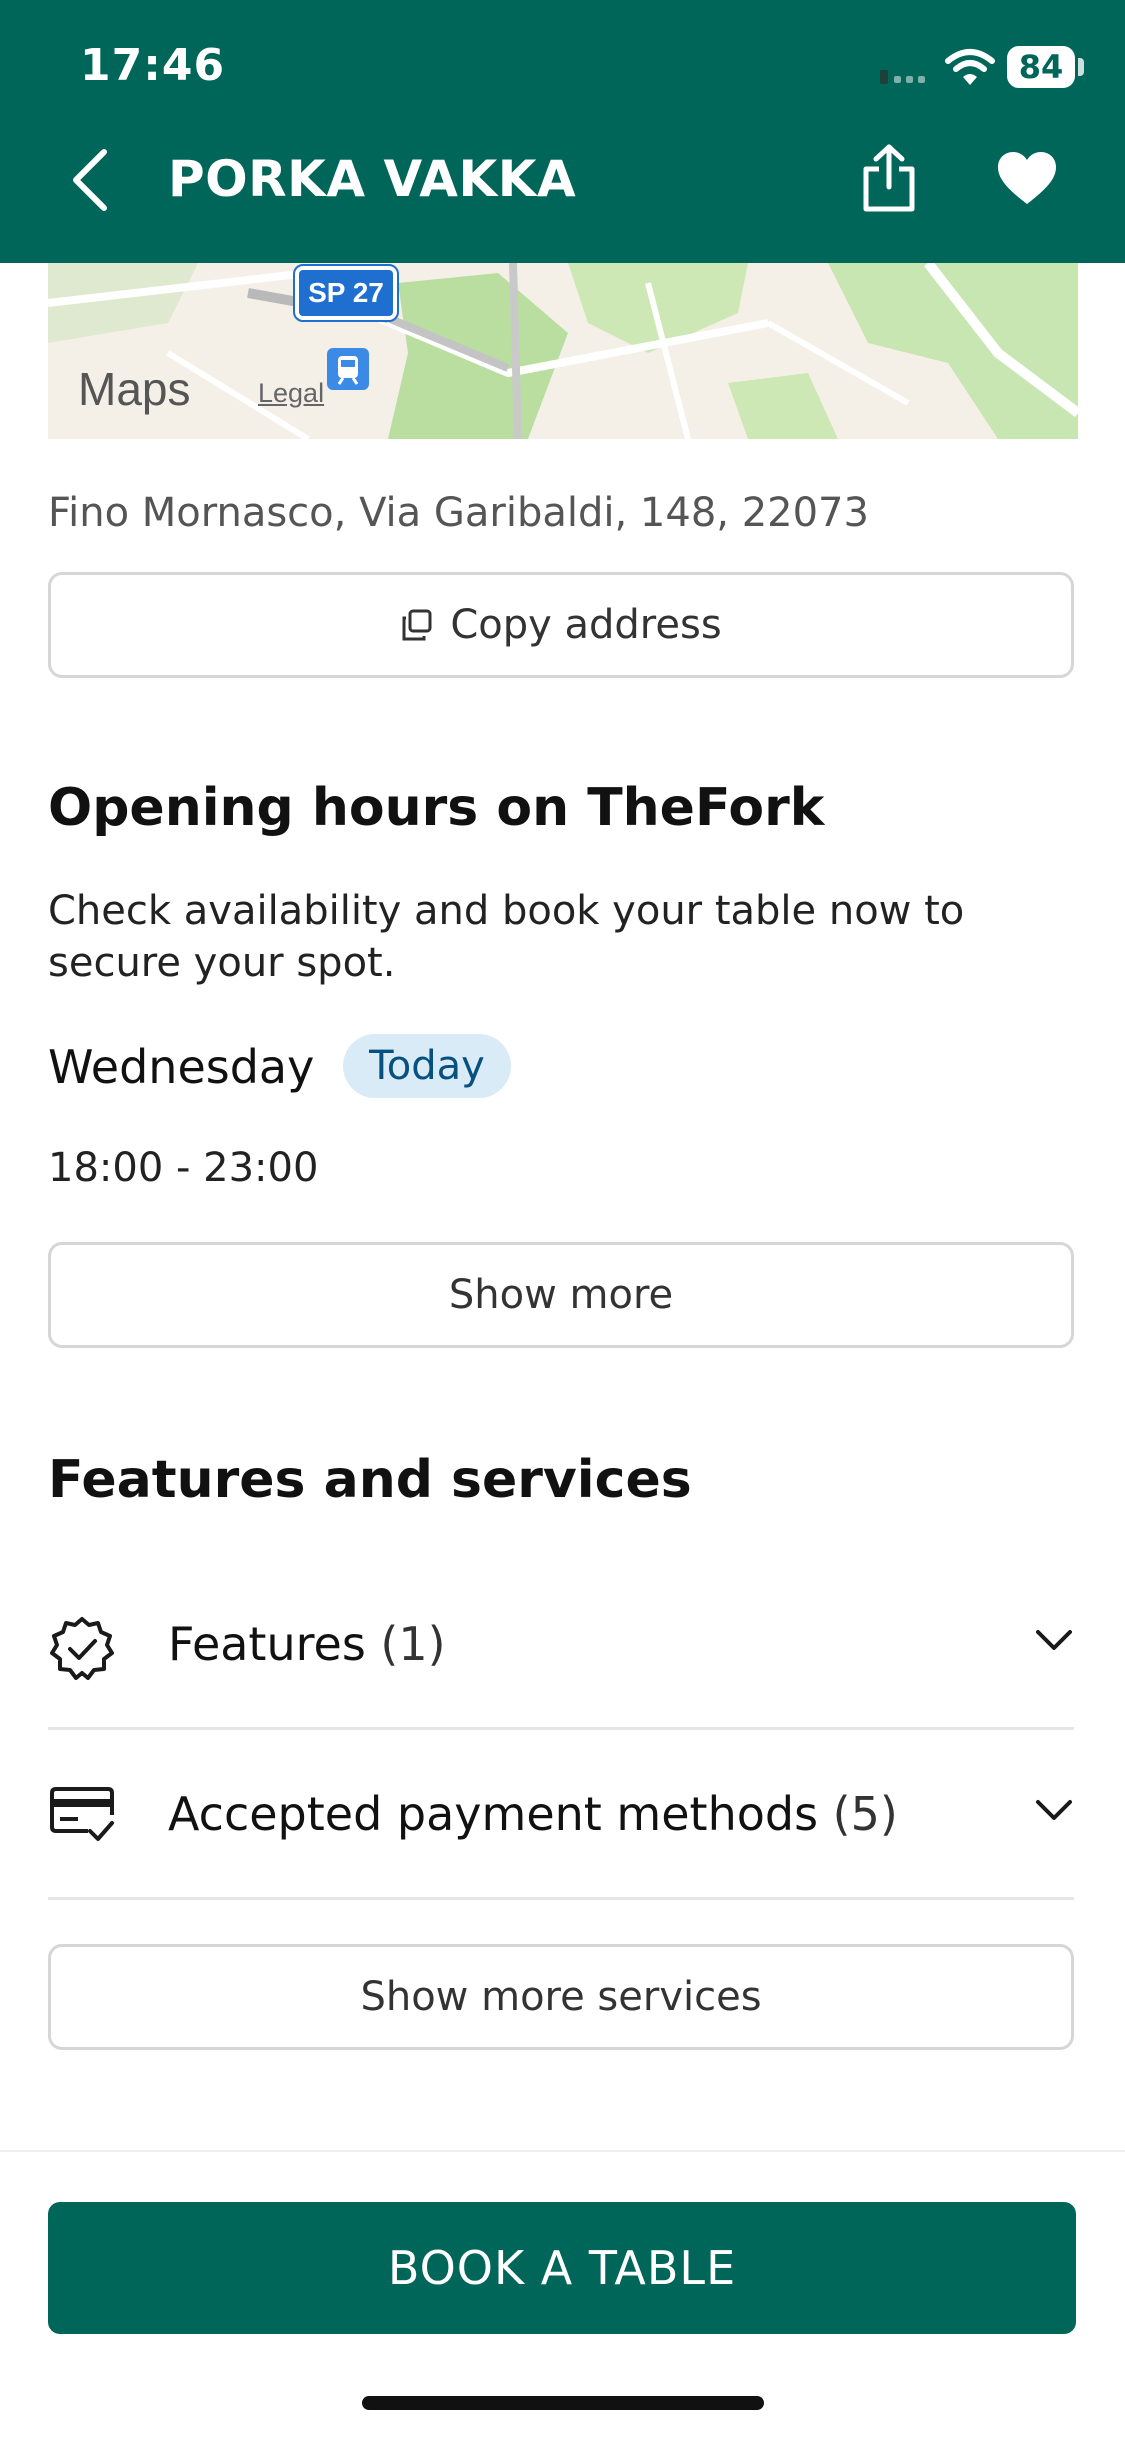 This screenshot has width=1125, height=2438. Describe the element at coordinates (1081, 67) in the screenshot. I see `battery-tip` at that location.